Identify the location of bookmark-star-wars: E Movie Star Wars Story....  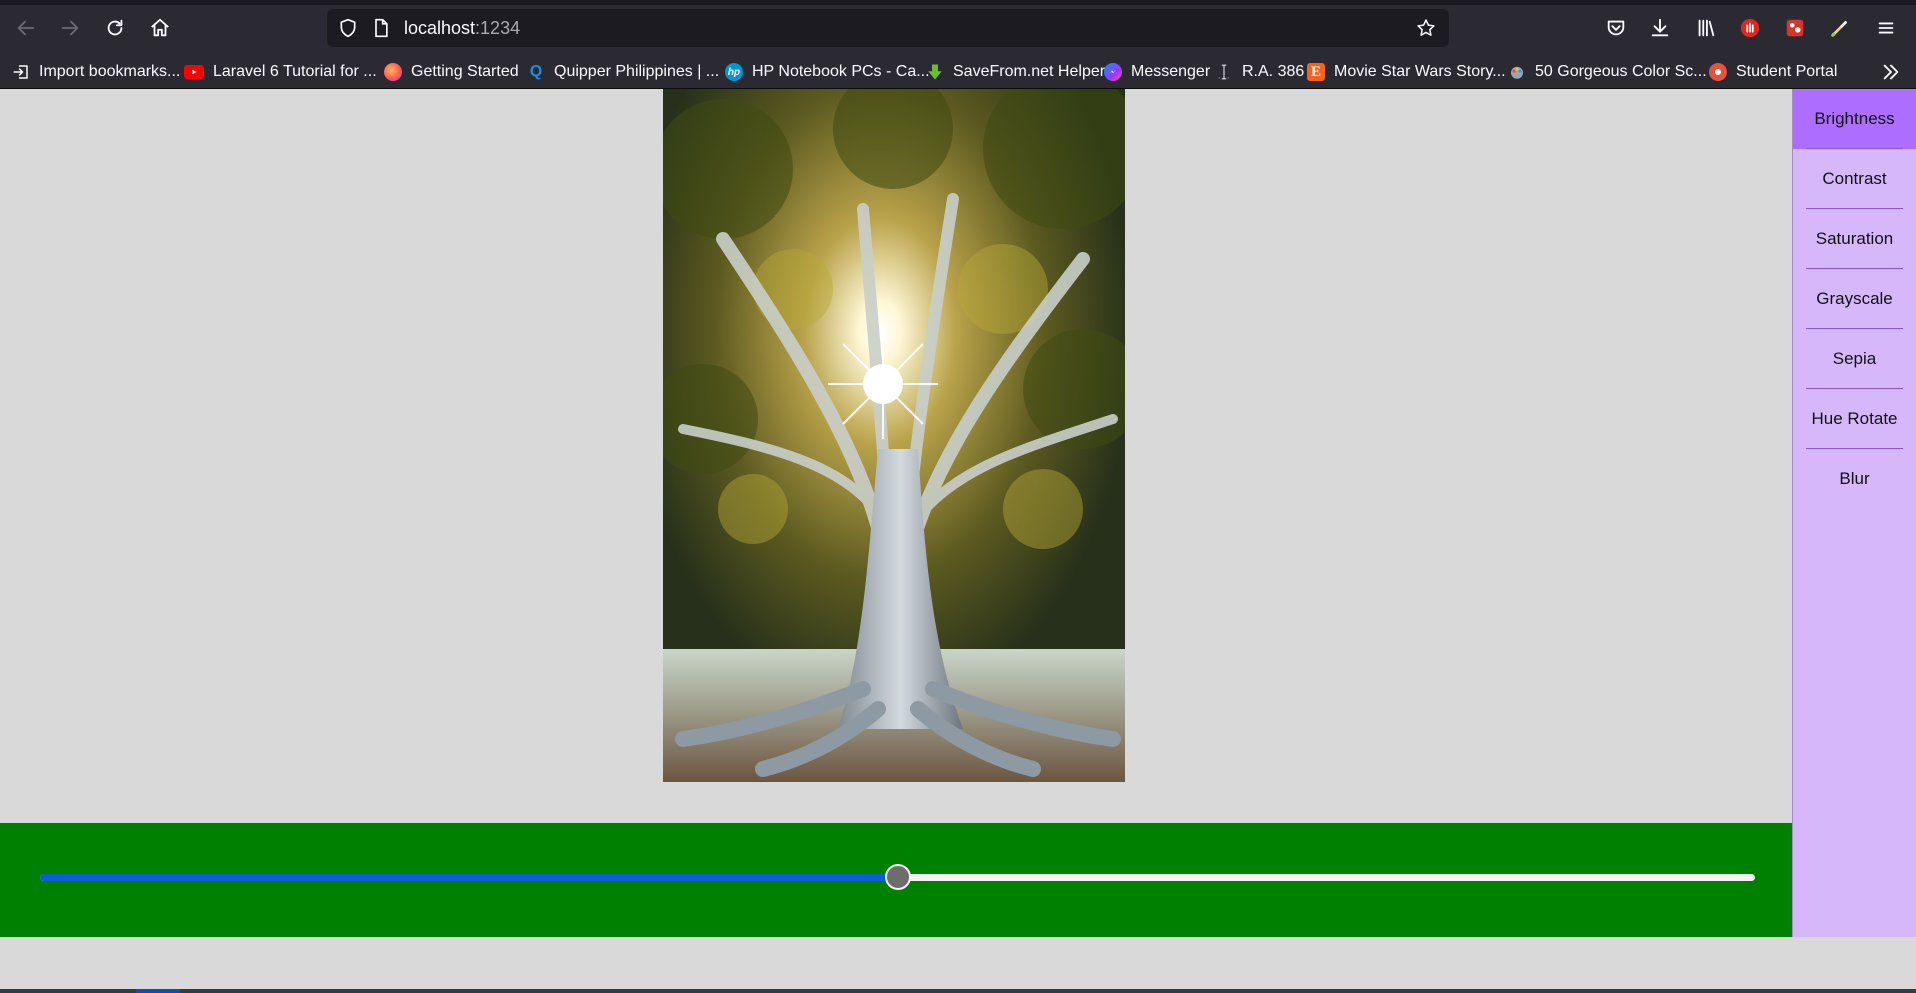
(1406, 72).